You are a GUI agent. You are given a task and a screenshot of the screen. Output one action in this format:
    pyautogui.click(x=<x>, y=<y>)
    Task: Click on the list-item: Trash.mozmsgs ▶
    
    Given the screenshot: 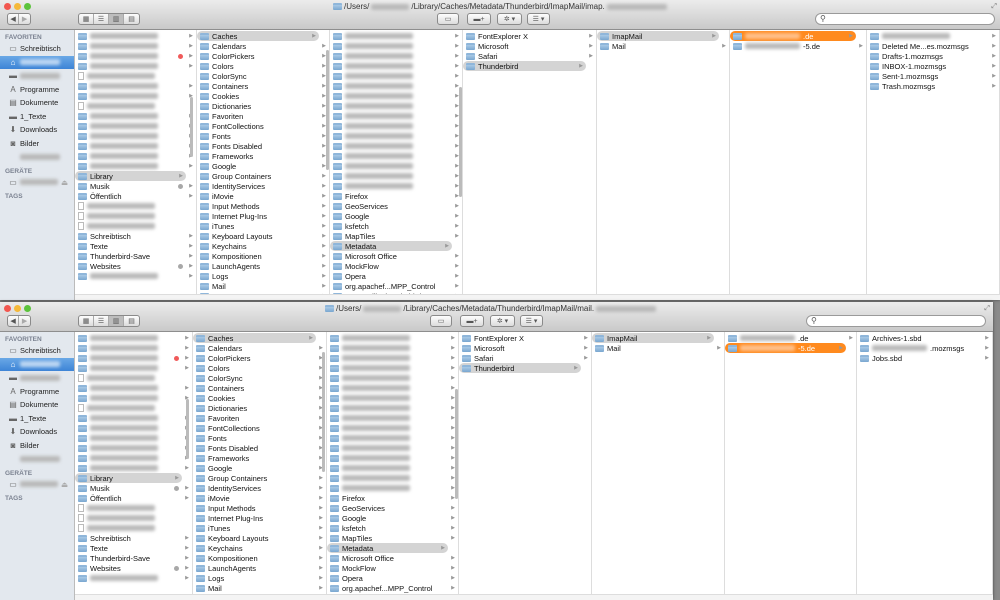 What is the action you would take?
    pyautogui.click(x=933, y=86)
    